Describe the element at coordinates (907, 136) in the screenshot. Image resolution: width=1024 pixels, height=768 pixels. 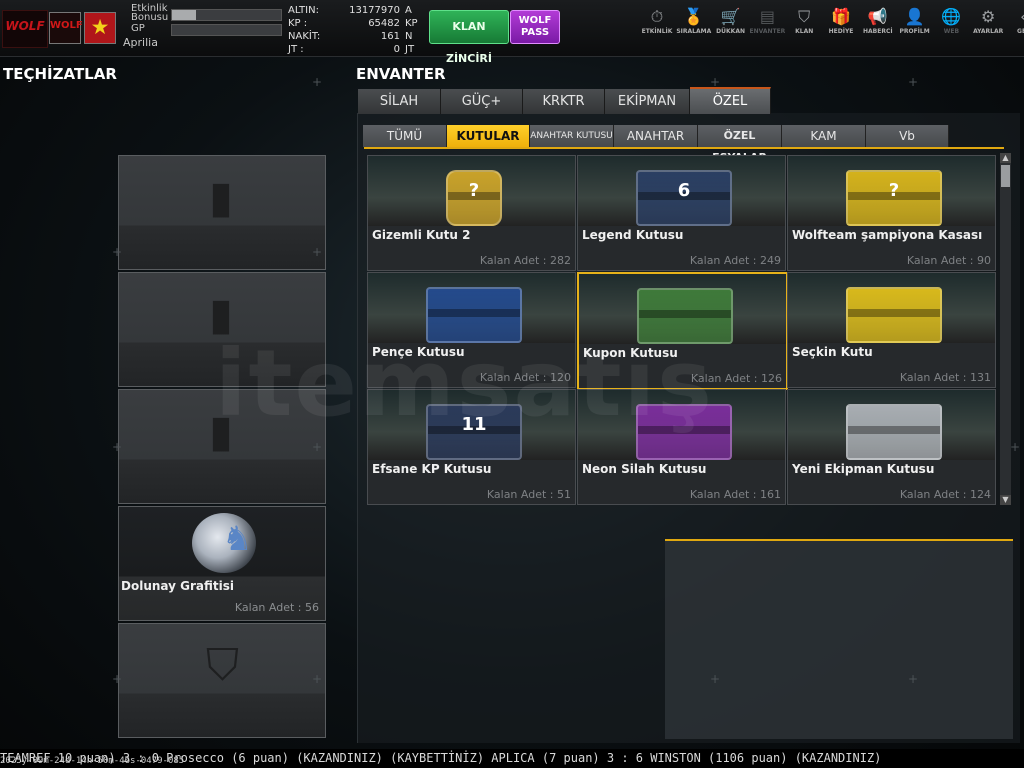
I see `subtab-6: Vb` at that location.